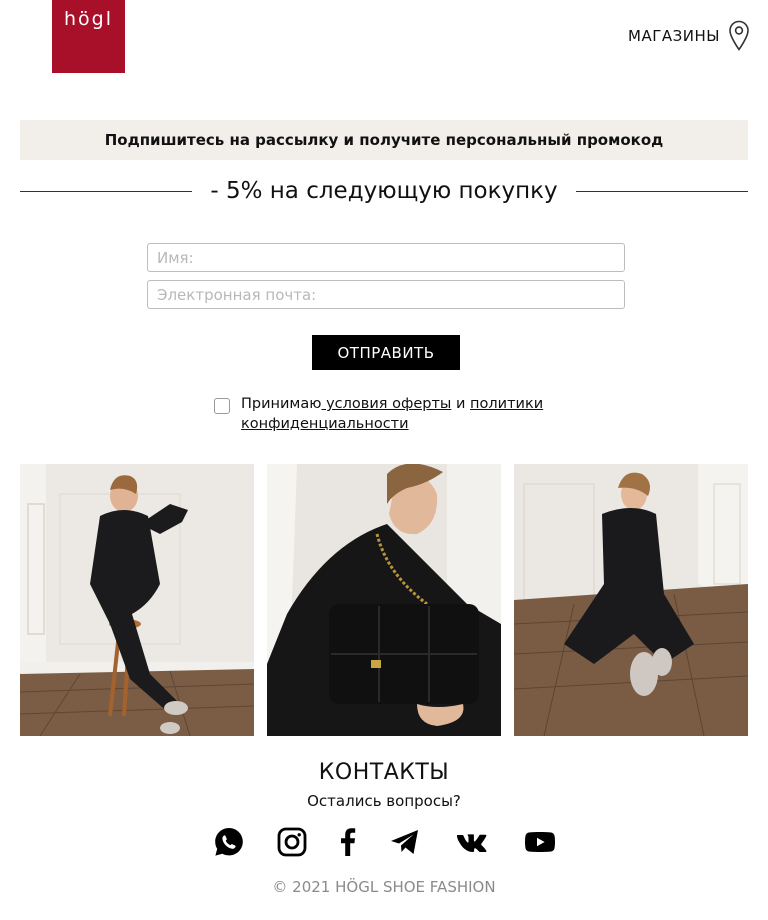 The width and height of the screenshot is (768, 920). Describe the element at coordinates (106, 191) in the screenshot. I see `divider-left` at that location.